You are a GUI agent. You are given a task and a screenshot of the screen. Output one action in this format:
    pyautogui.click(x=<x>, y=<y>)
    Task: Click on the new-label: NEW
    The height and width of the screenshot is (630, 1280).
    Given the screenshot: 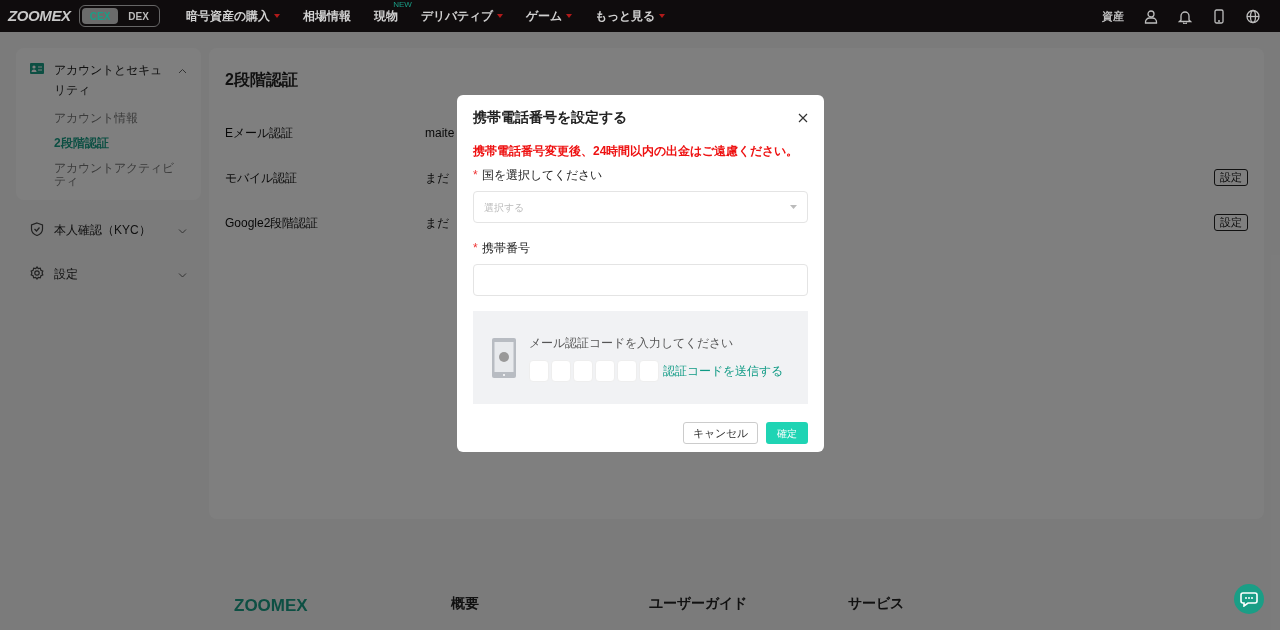 What is the action you would take?
    pyautogui.click(x=402, y=5)
    